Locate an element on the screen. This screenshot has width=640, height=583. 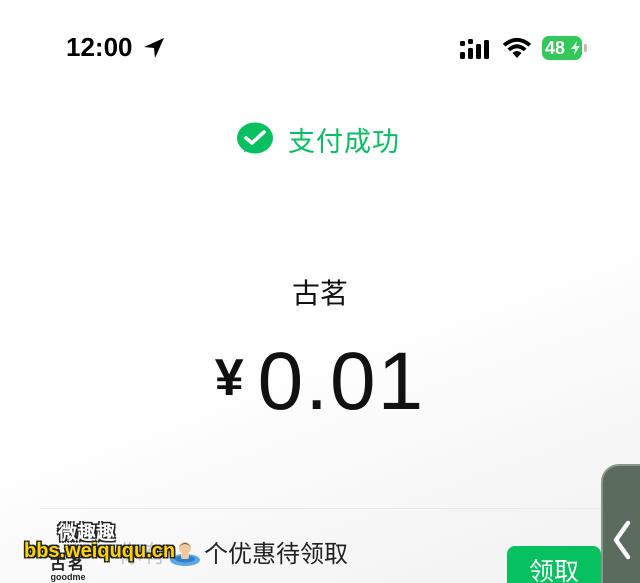
payment-success-header: 支付成功 is located at coordinates (318, 139).